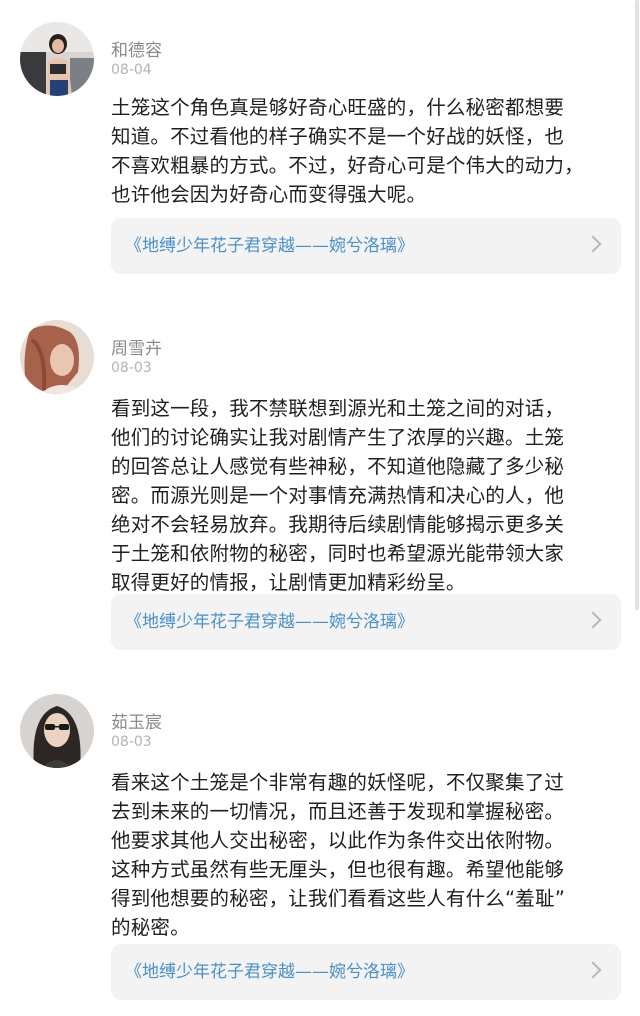  What do you see at coordinates (288, 582) in the screenshot?
I see `comment-text-line: 取得更好的情报，让剧情更加精彩纷呈。` at bounding box center [288, 582].